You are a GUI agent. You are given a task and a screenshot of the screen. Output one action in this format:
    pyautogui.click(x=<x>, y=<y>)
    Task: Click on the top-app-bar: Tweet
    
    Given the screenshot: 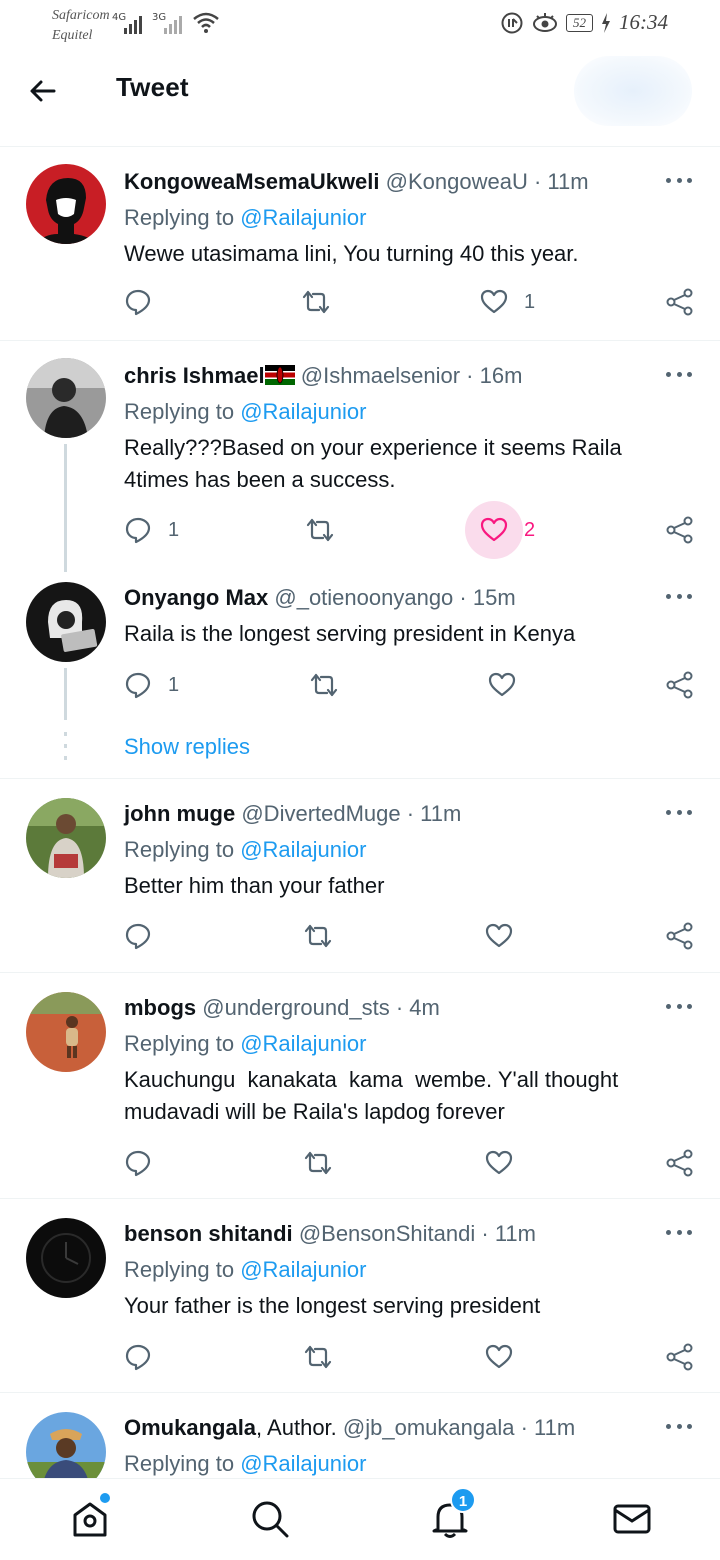 What is the action you would take?
    pyautogui.click(x=360, y=91)
    